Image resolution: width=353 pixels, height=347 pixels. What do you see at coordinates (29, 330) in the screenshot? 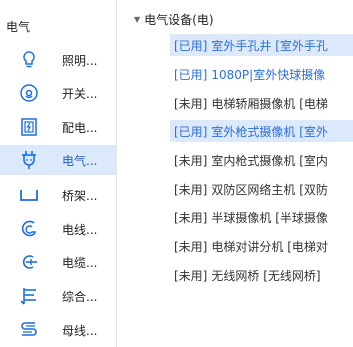
I see `busbar-icon` at bounding box center [29, 330].